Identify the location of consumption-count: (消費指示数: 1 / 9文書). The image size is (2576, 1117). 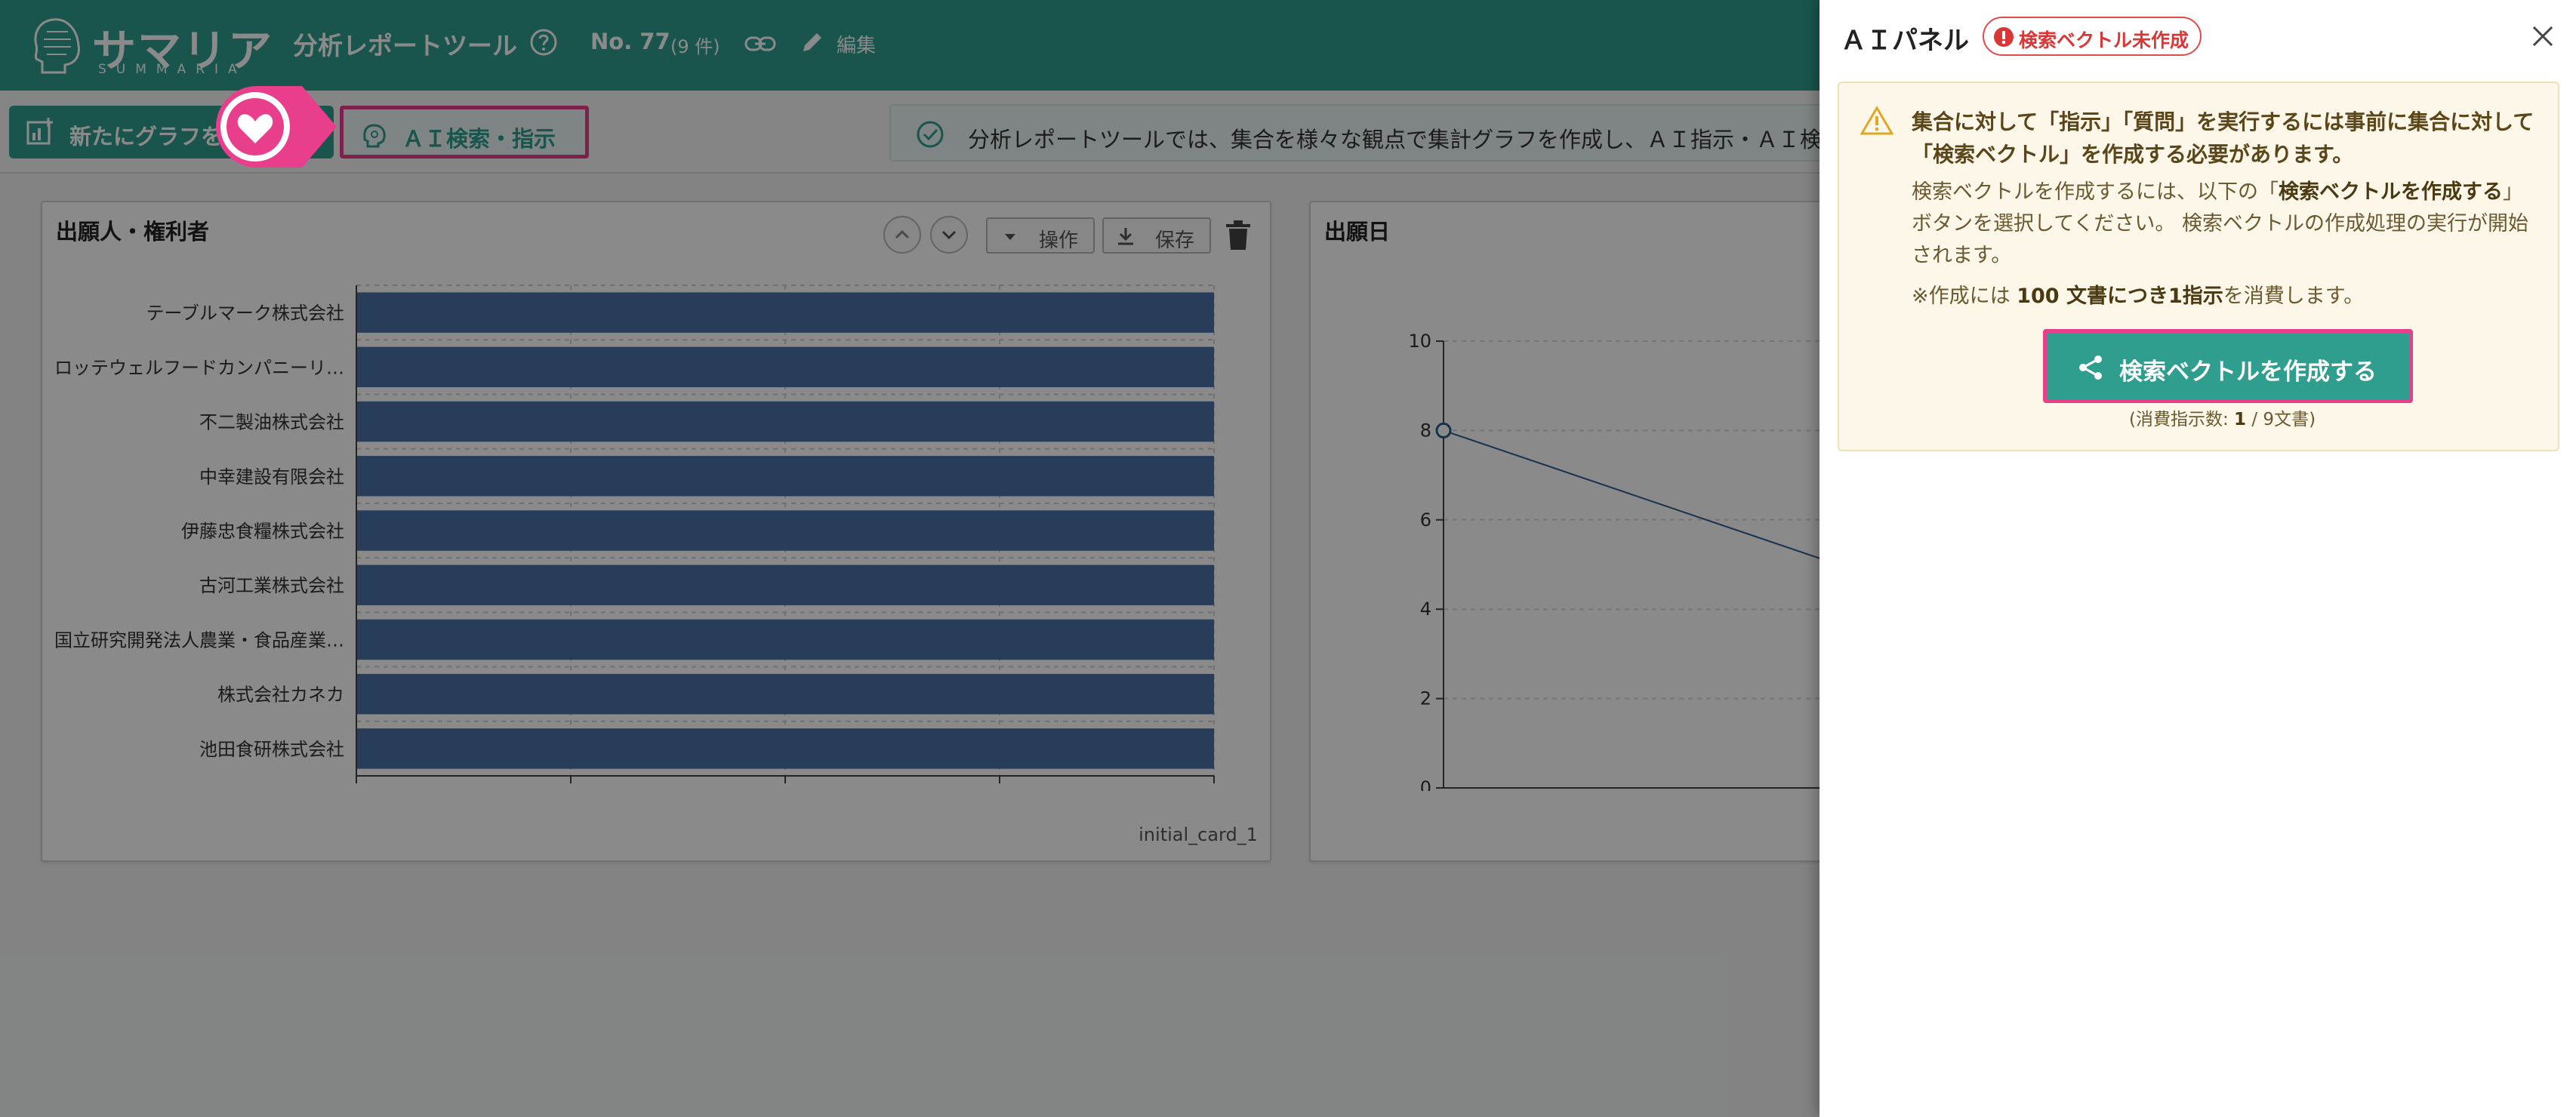
(2222, 417).